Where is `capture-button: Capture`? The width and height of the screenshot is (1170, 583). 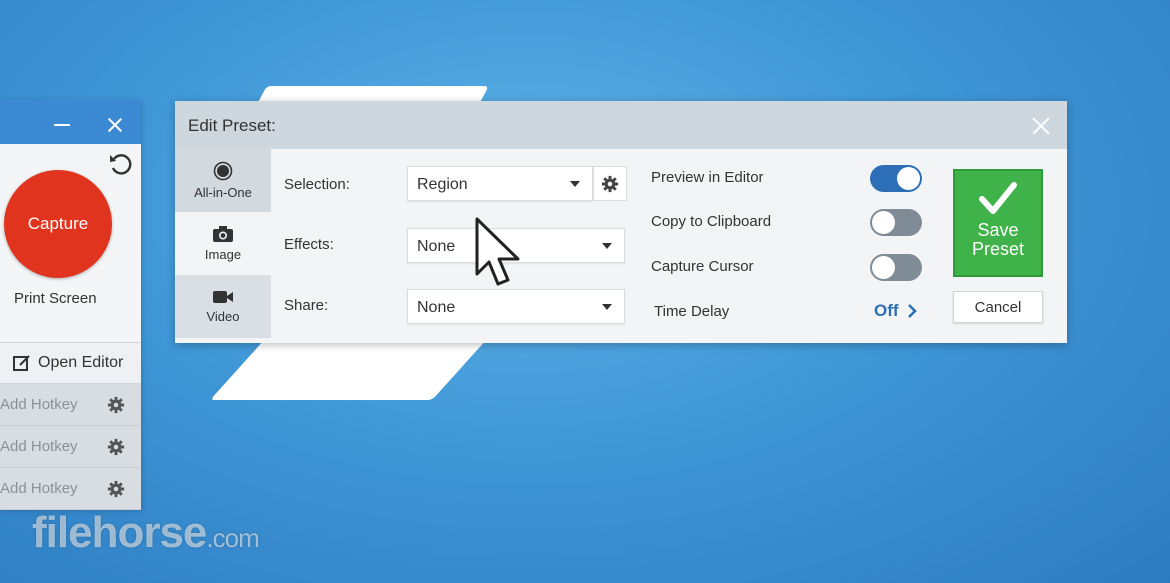 capture-button: Capture is located at coordinates (58, 224).